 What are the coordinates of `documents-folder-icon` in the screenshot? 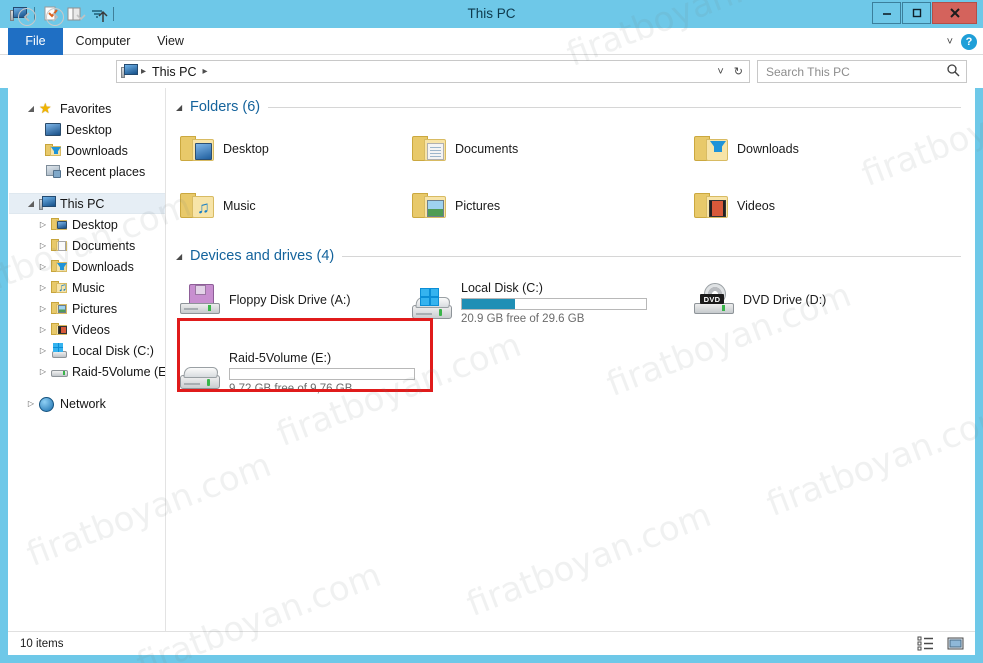 It's located at (429, 148).